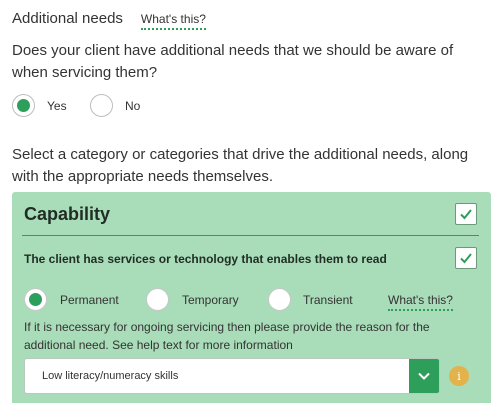 The image size is (498, 403). What do you see at coordinates (328, 299) in the screenshot?
I see `radio-transient-label: Transient` at bounding box center [328, 299].